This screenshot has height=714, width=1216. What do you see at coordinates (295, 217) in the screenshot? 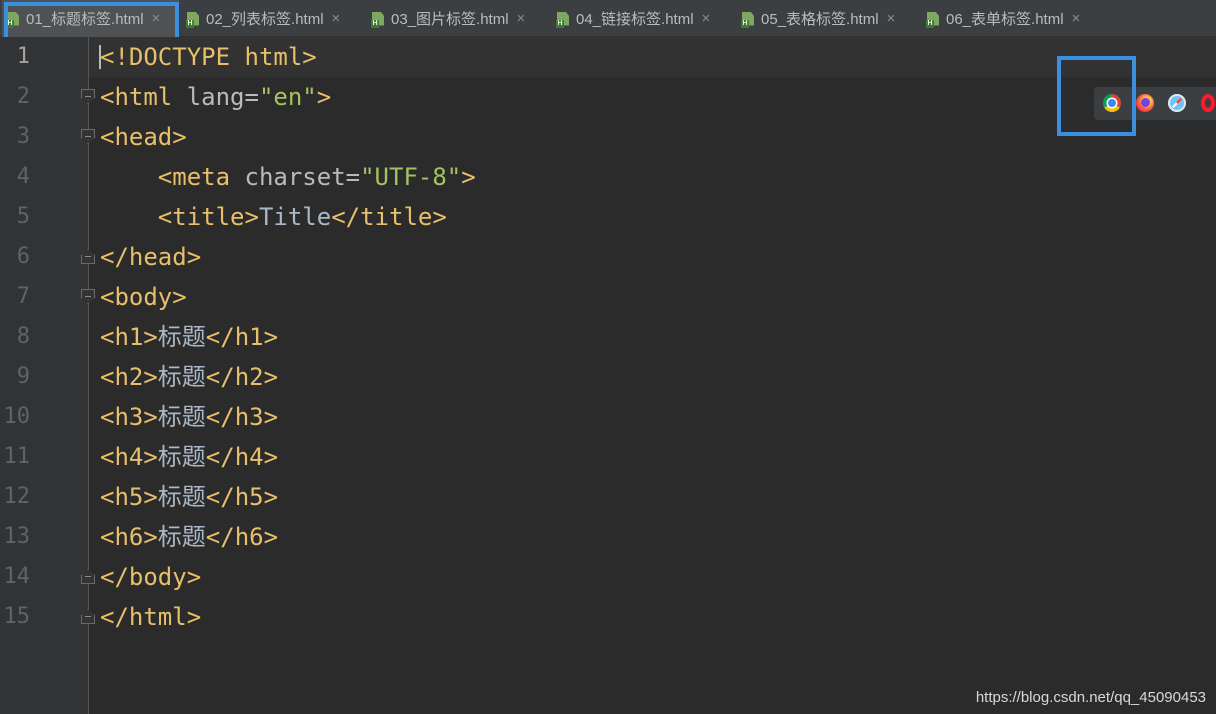
I see `code-token-text: Title` at bounding box center [295, 217].